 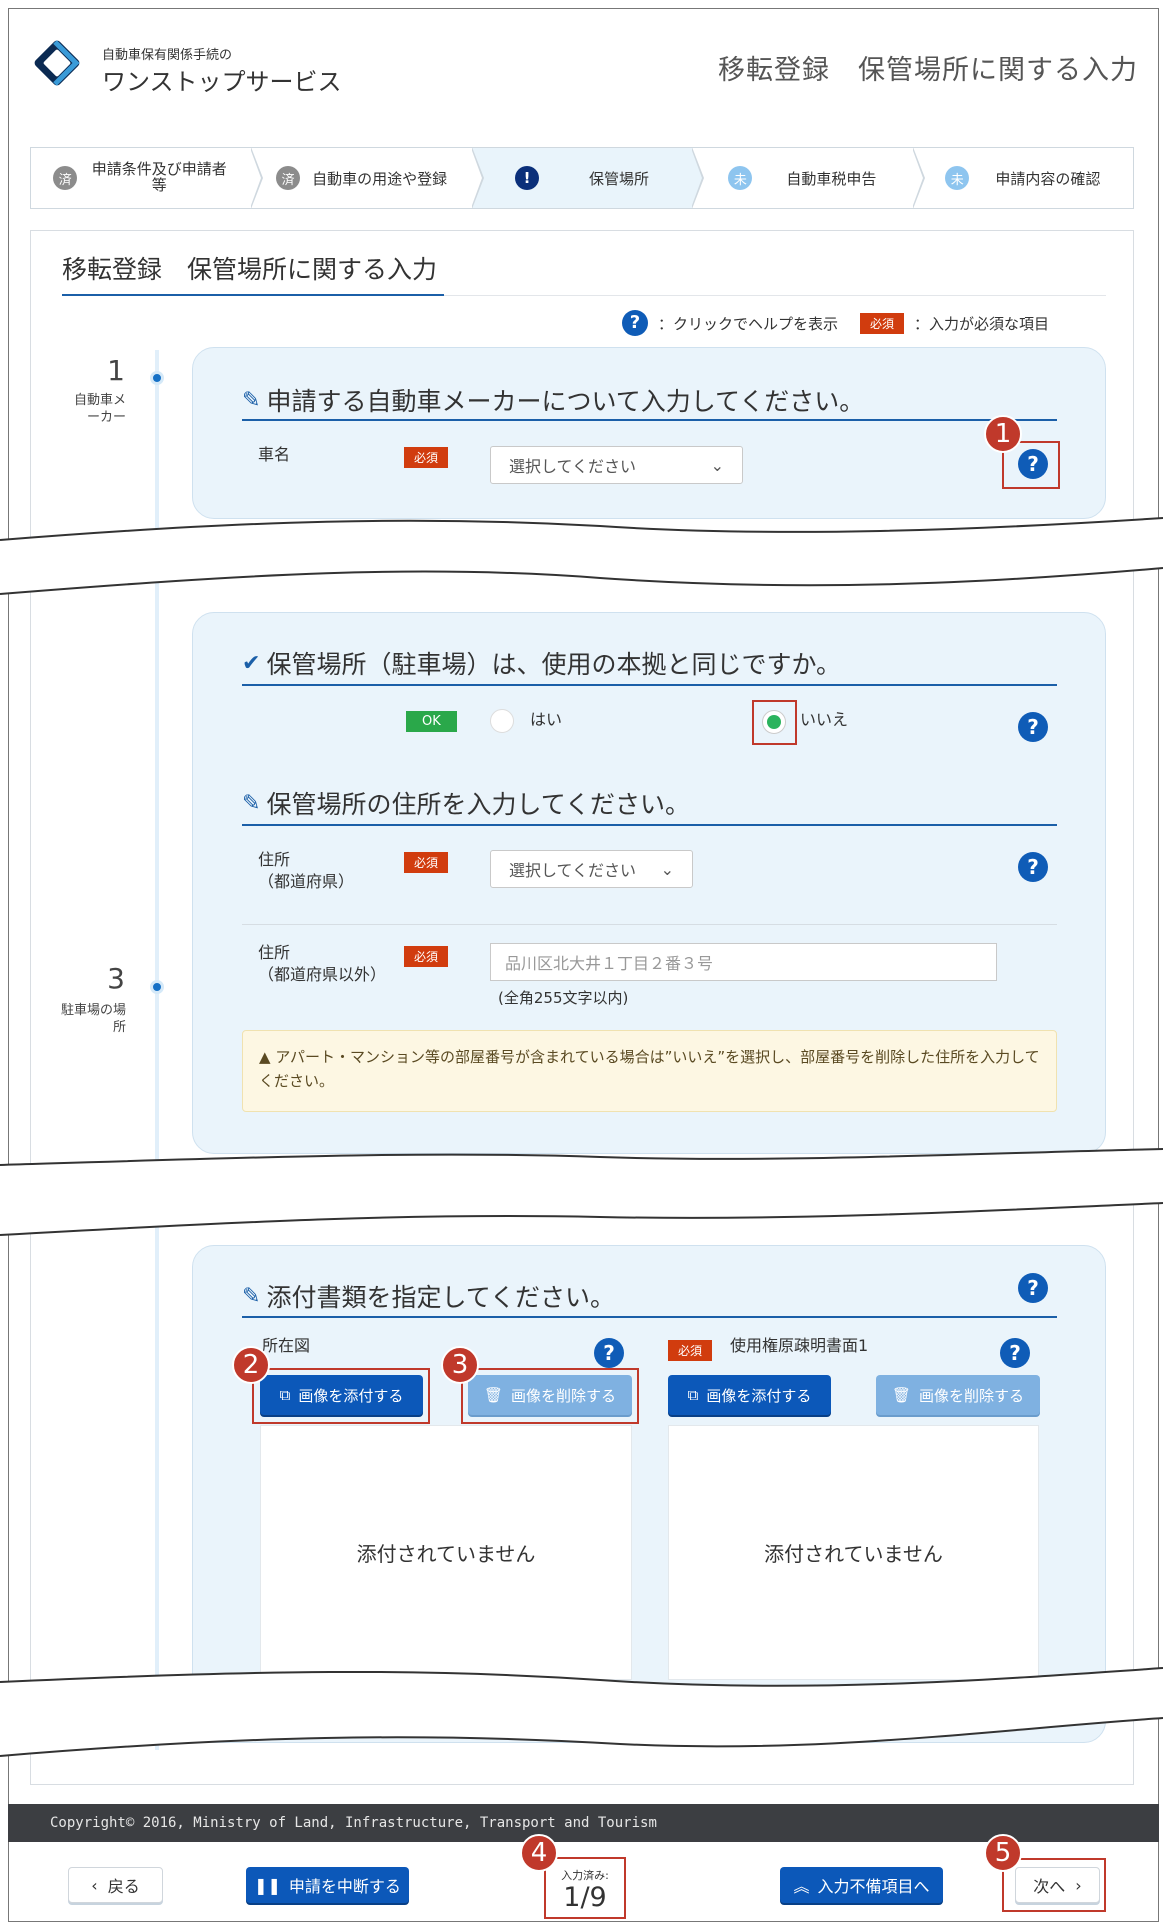 What do you see at coordinates (743, 962) in the screenshot?
I see `address-input: 品川区北大井１丁目２番３号` at bounding box center [743, 962].